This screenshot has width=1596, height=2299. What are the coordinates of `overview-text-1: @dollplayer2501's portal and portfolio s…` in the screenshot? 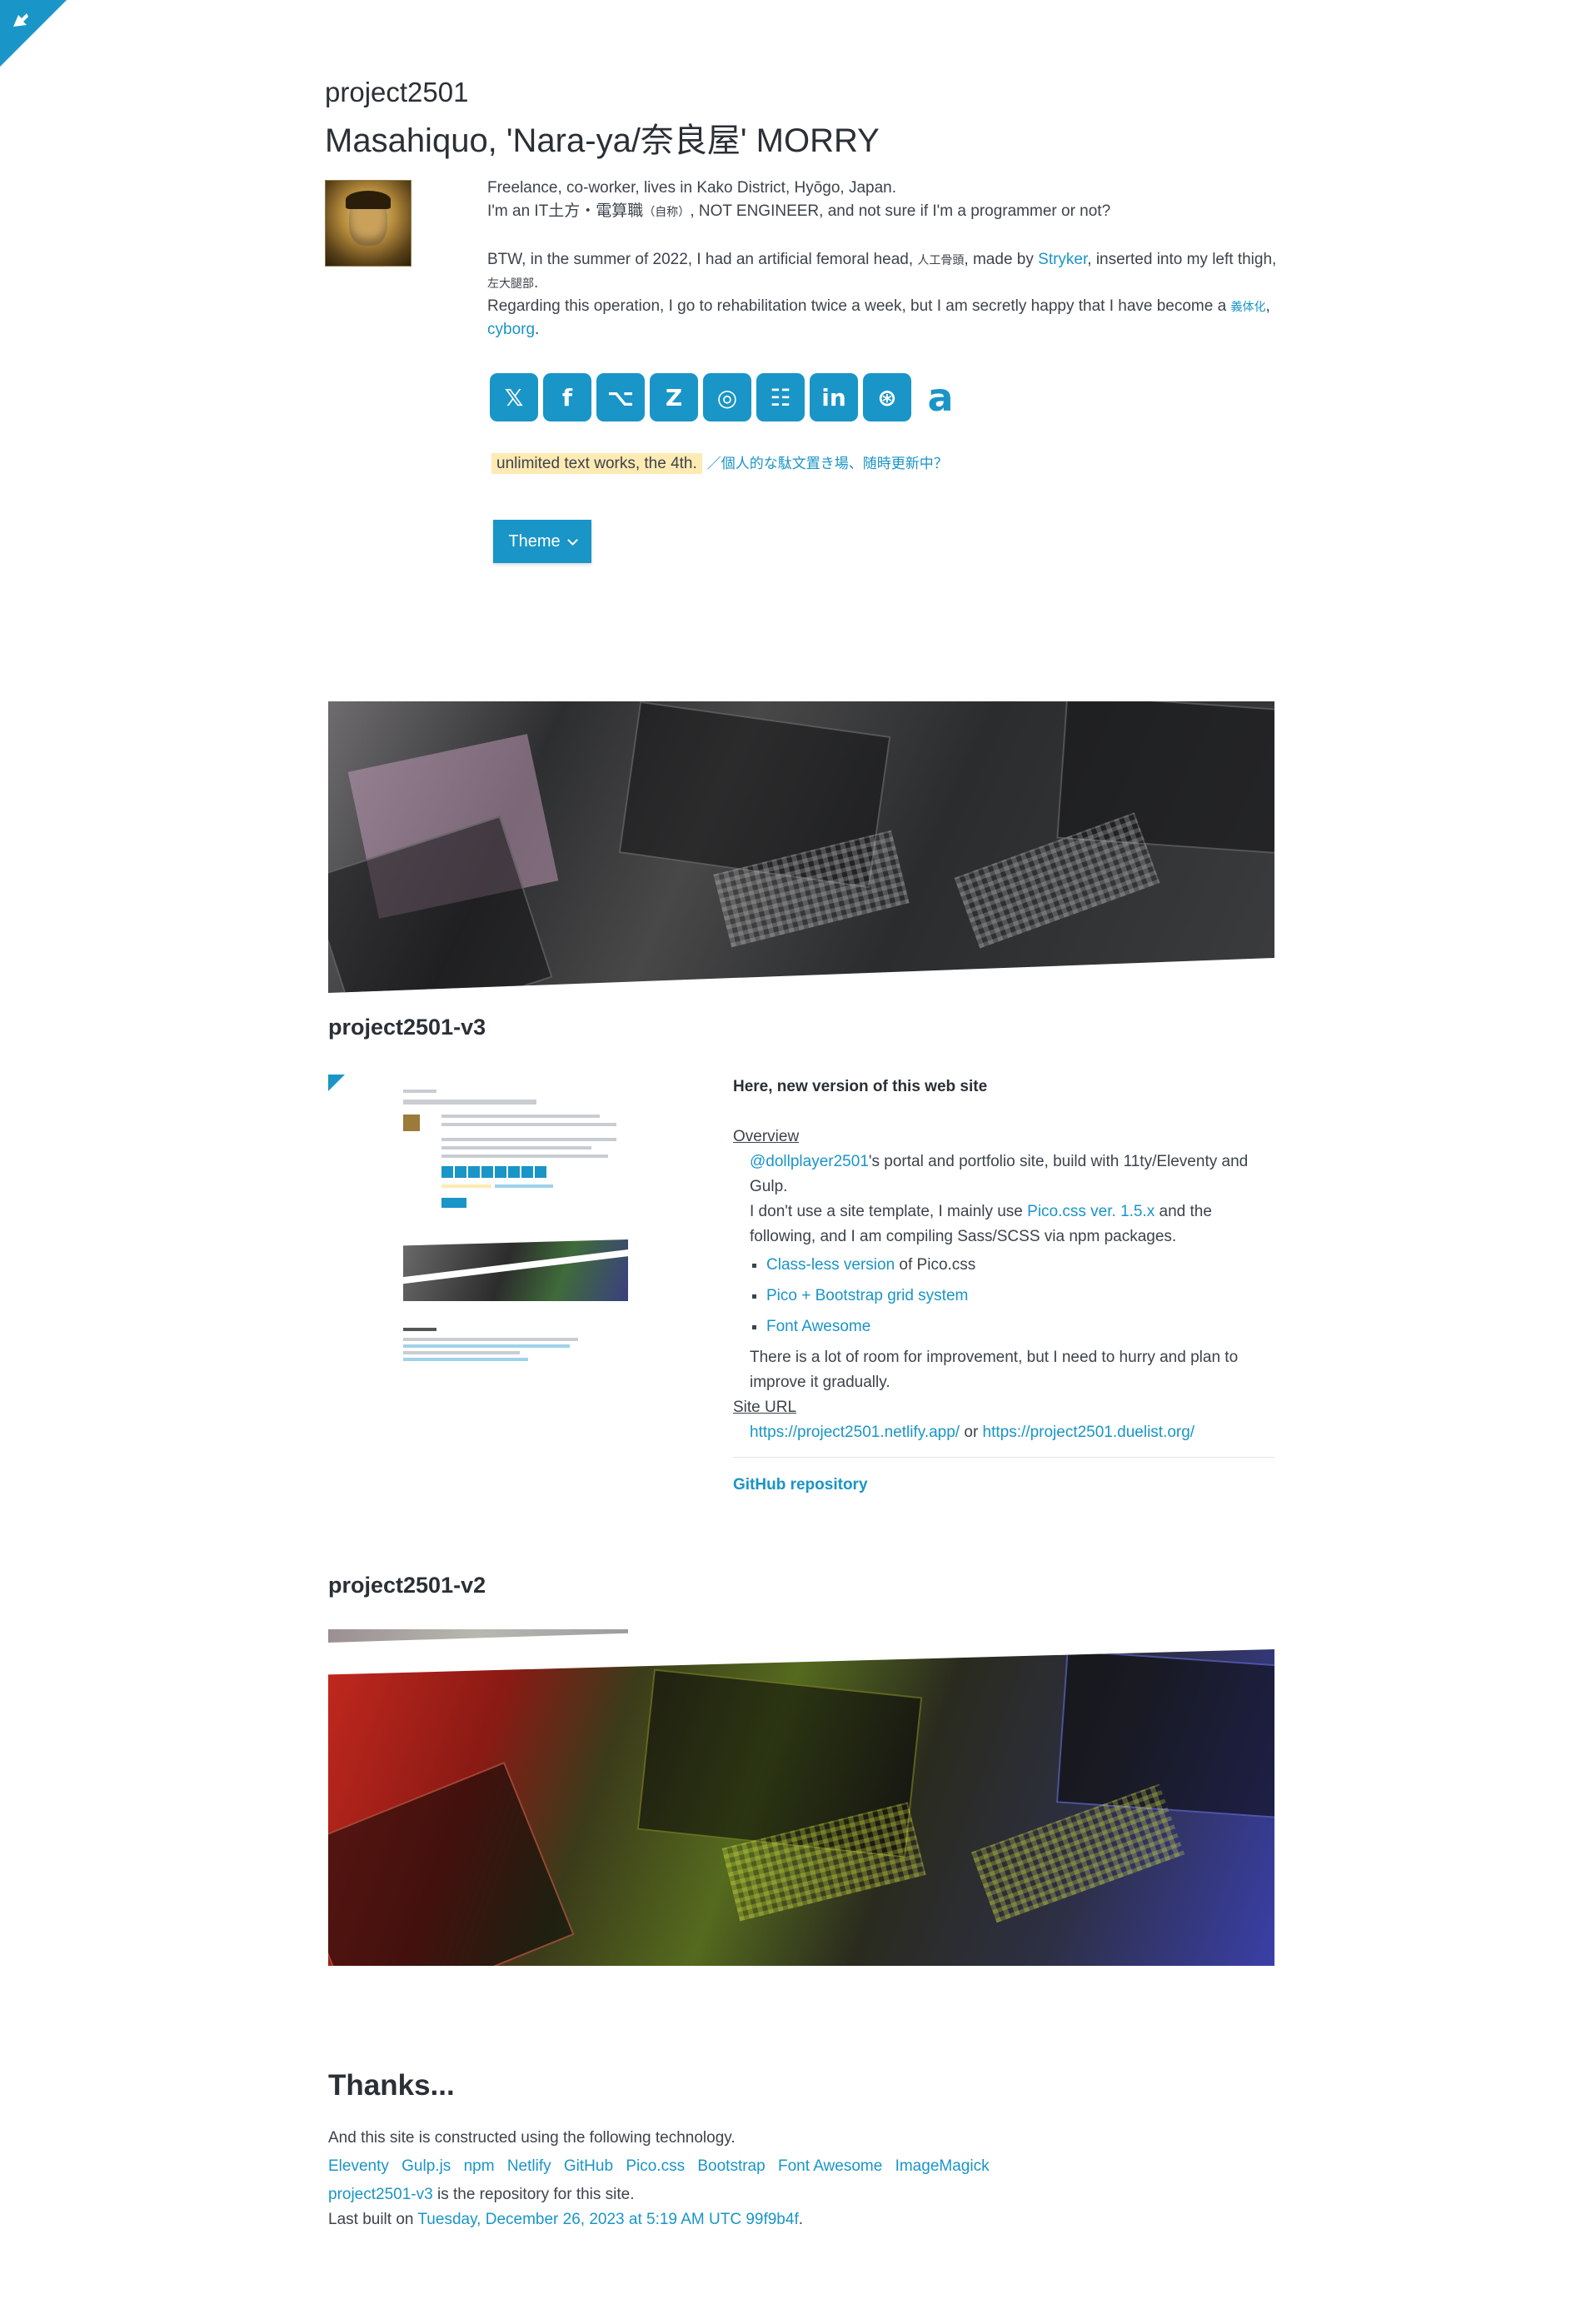 It's located at (1003, 1174).